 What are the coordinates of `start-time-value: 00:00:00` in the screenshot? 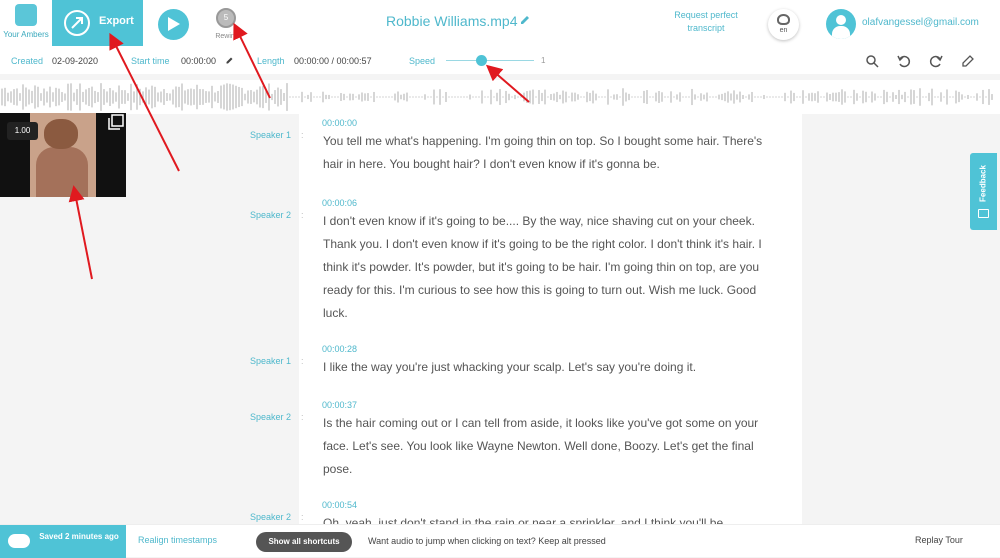 It's located at (198, 61).